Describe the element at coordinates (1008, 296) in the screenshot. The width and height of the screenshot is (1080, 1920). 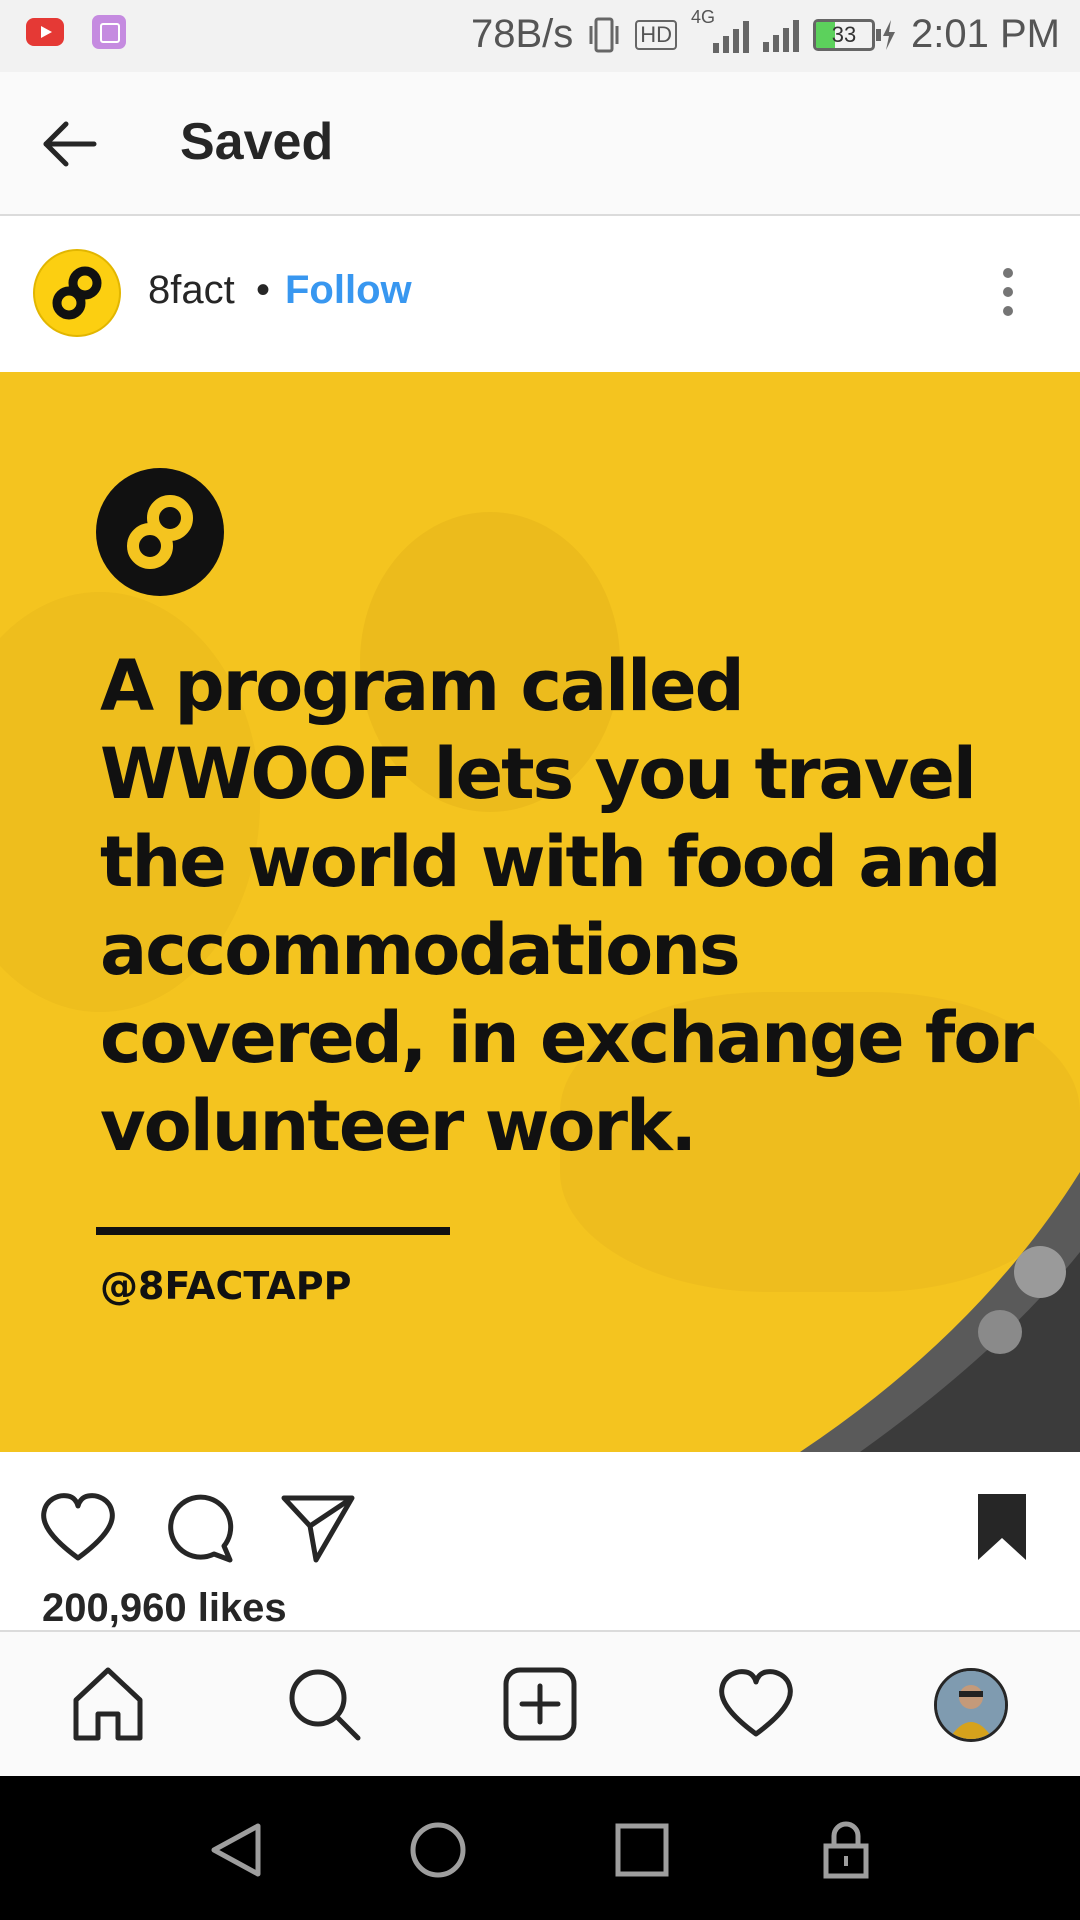
I see `more-options-button` at that location.